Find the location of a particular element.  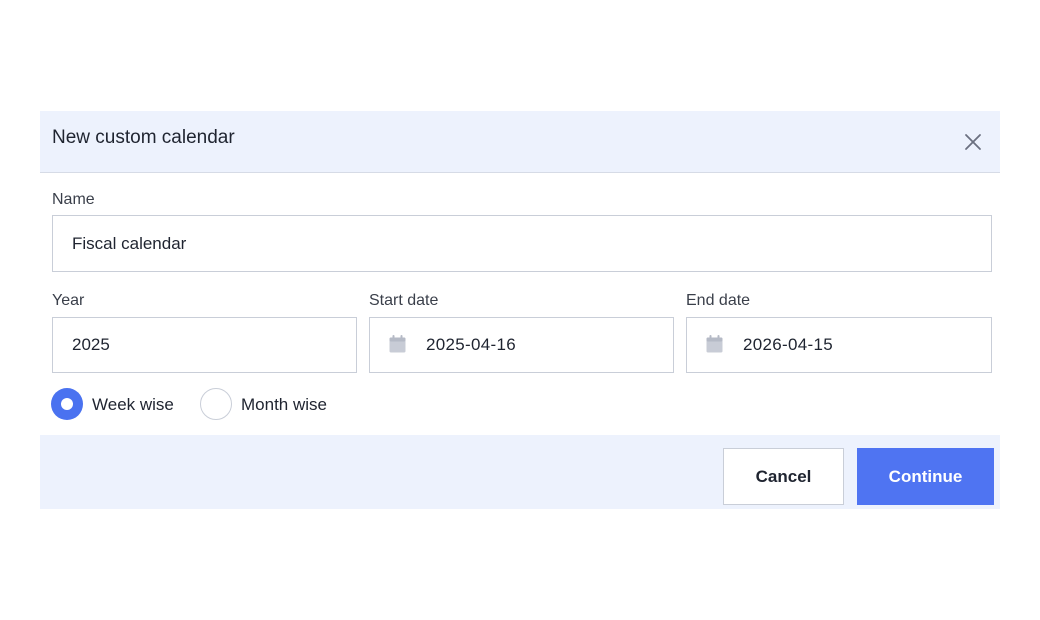

end-date-input: 2026-04-15 is located at coordinates (839, 345).